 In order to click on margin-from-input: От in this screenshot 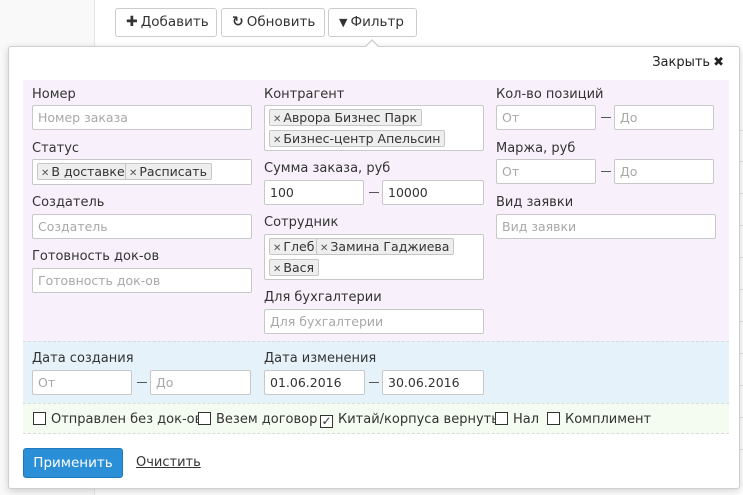, I will do `click(546, 171)`.